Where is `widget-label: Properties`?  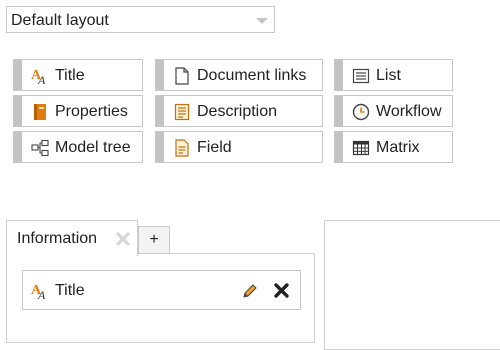
widget-label: Properties is located at coordinates (91, 111).